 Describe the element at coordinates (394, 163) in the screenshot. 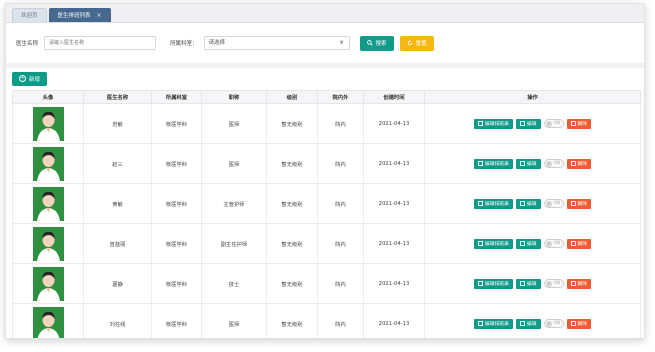

I see `created-date-cell: 2021-04-13` at that location.